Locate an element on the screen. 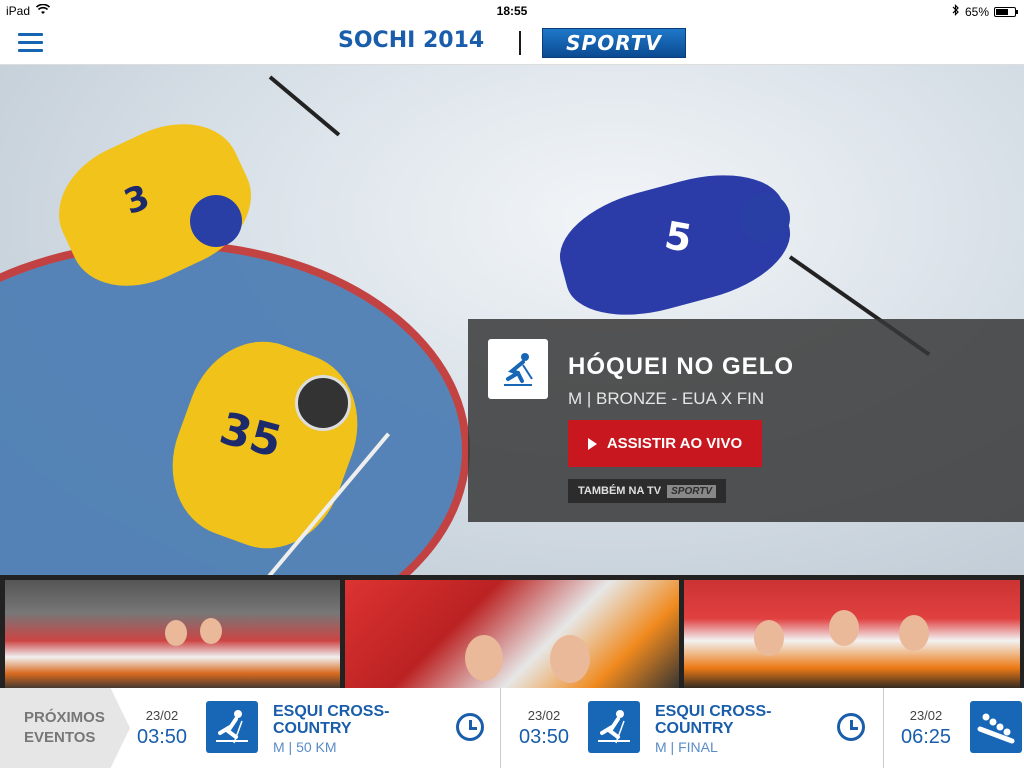 This screenshot has width=1024, height=768. sochi-logo: SOCHI 2014 is located at coordinates (411, 40).